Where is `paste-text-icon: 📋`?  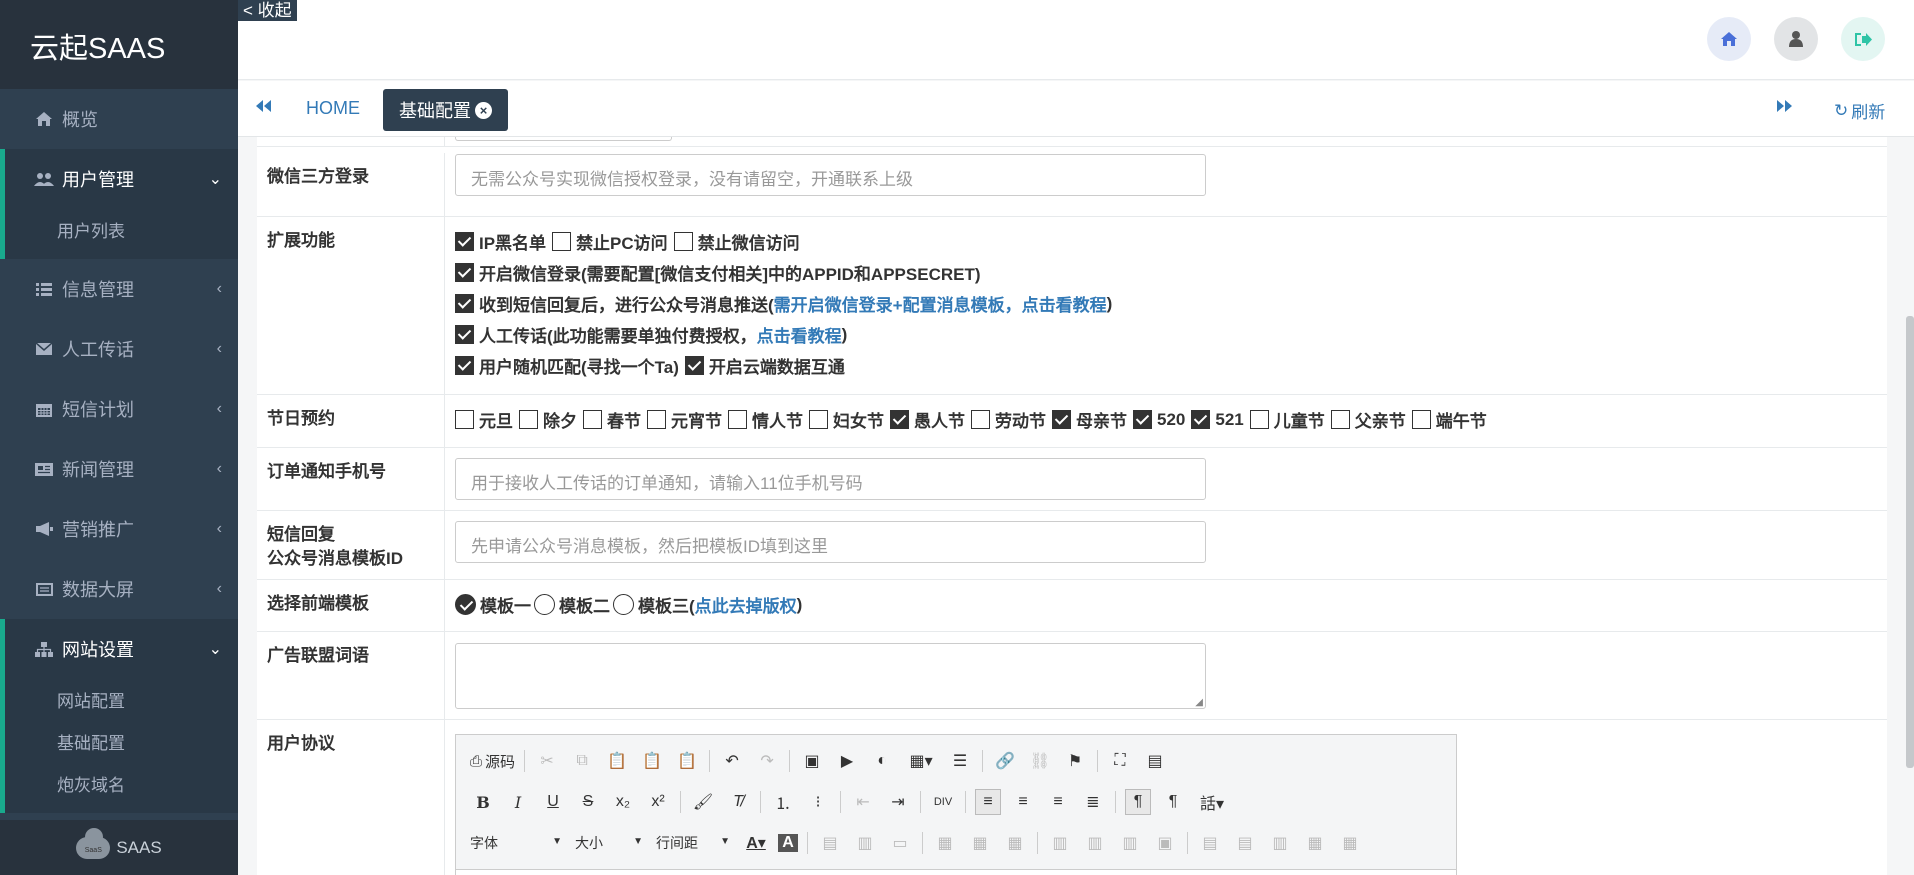 paste-text-icon: 📋 is located at coordinates (652, 761).